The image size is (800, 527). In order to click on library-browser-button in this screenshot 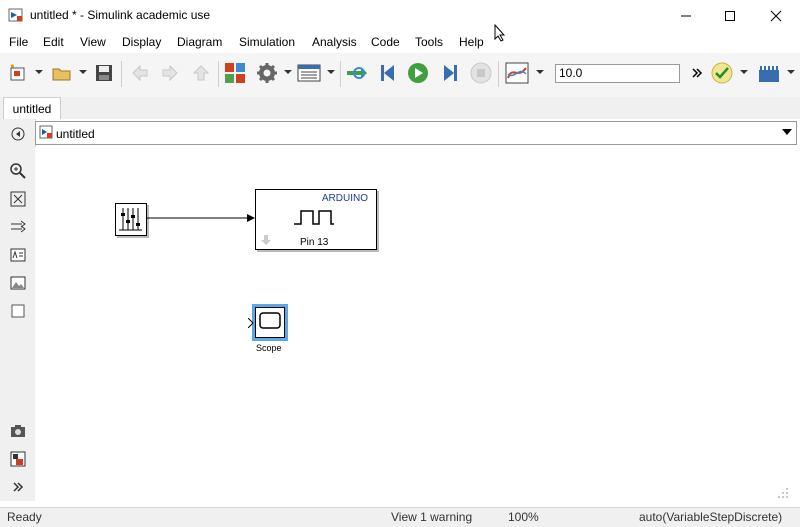, I will do `click(235, 73)`.